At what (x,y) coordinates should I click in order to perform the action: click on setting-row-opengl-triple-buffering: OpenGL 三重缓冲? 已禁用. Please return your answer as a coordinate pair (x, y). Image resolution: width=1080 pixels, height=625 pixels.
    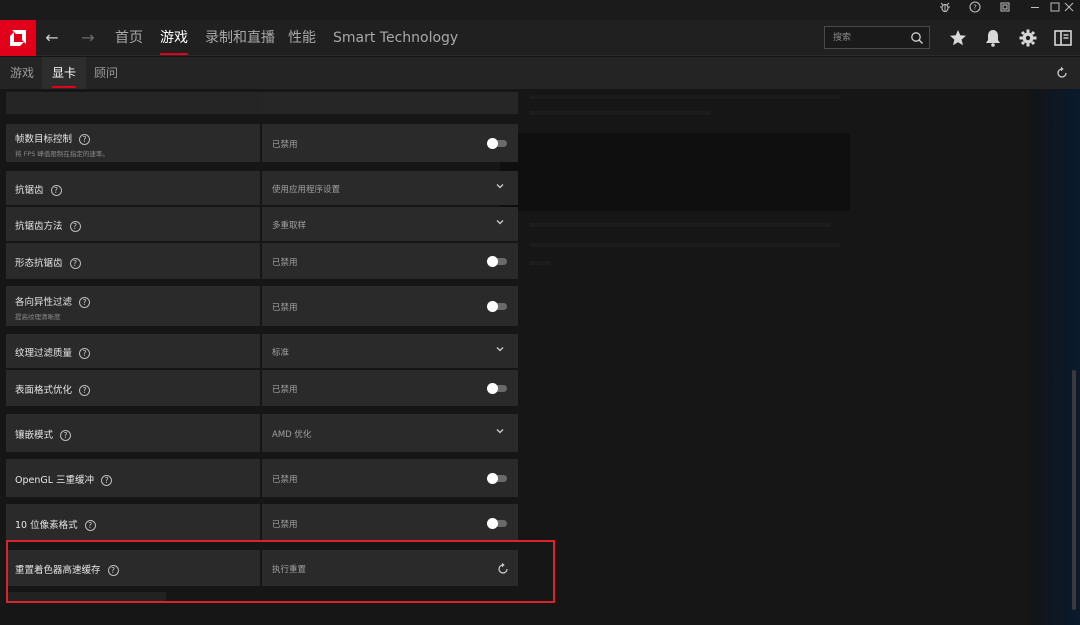
    Looking at the image, I should click on (262, 478).